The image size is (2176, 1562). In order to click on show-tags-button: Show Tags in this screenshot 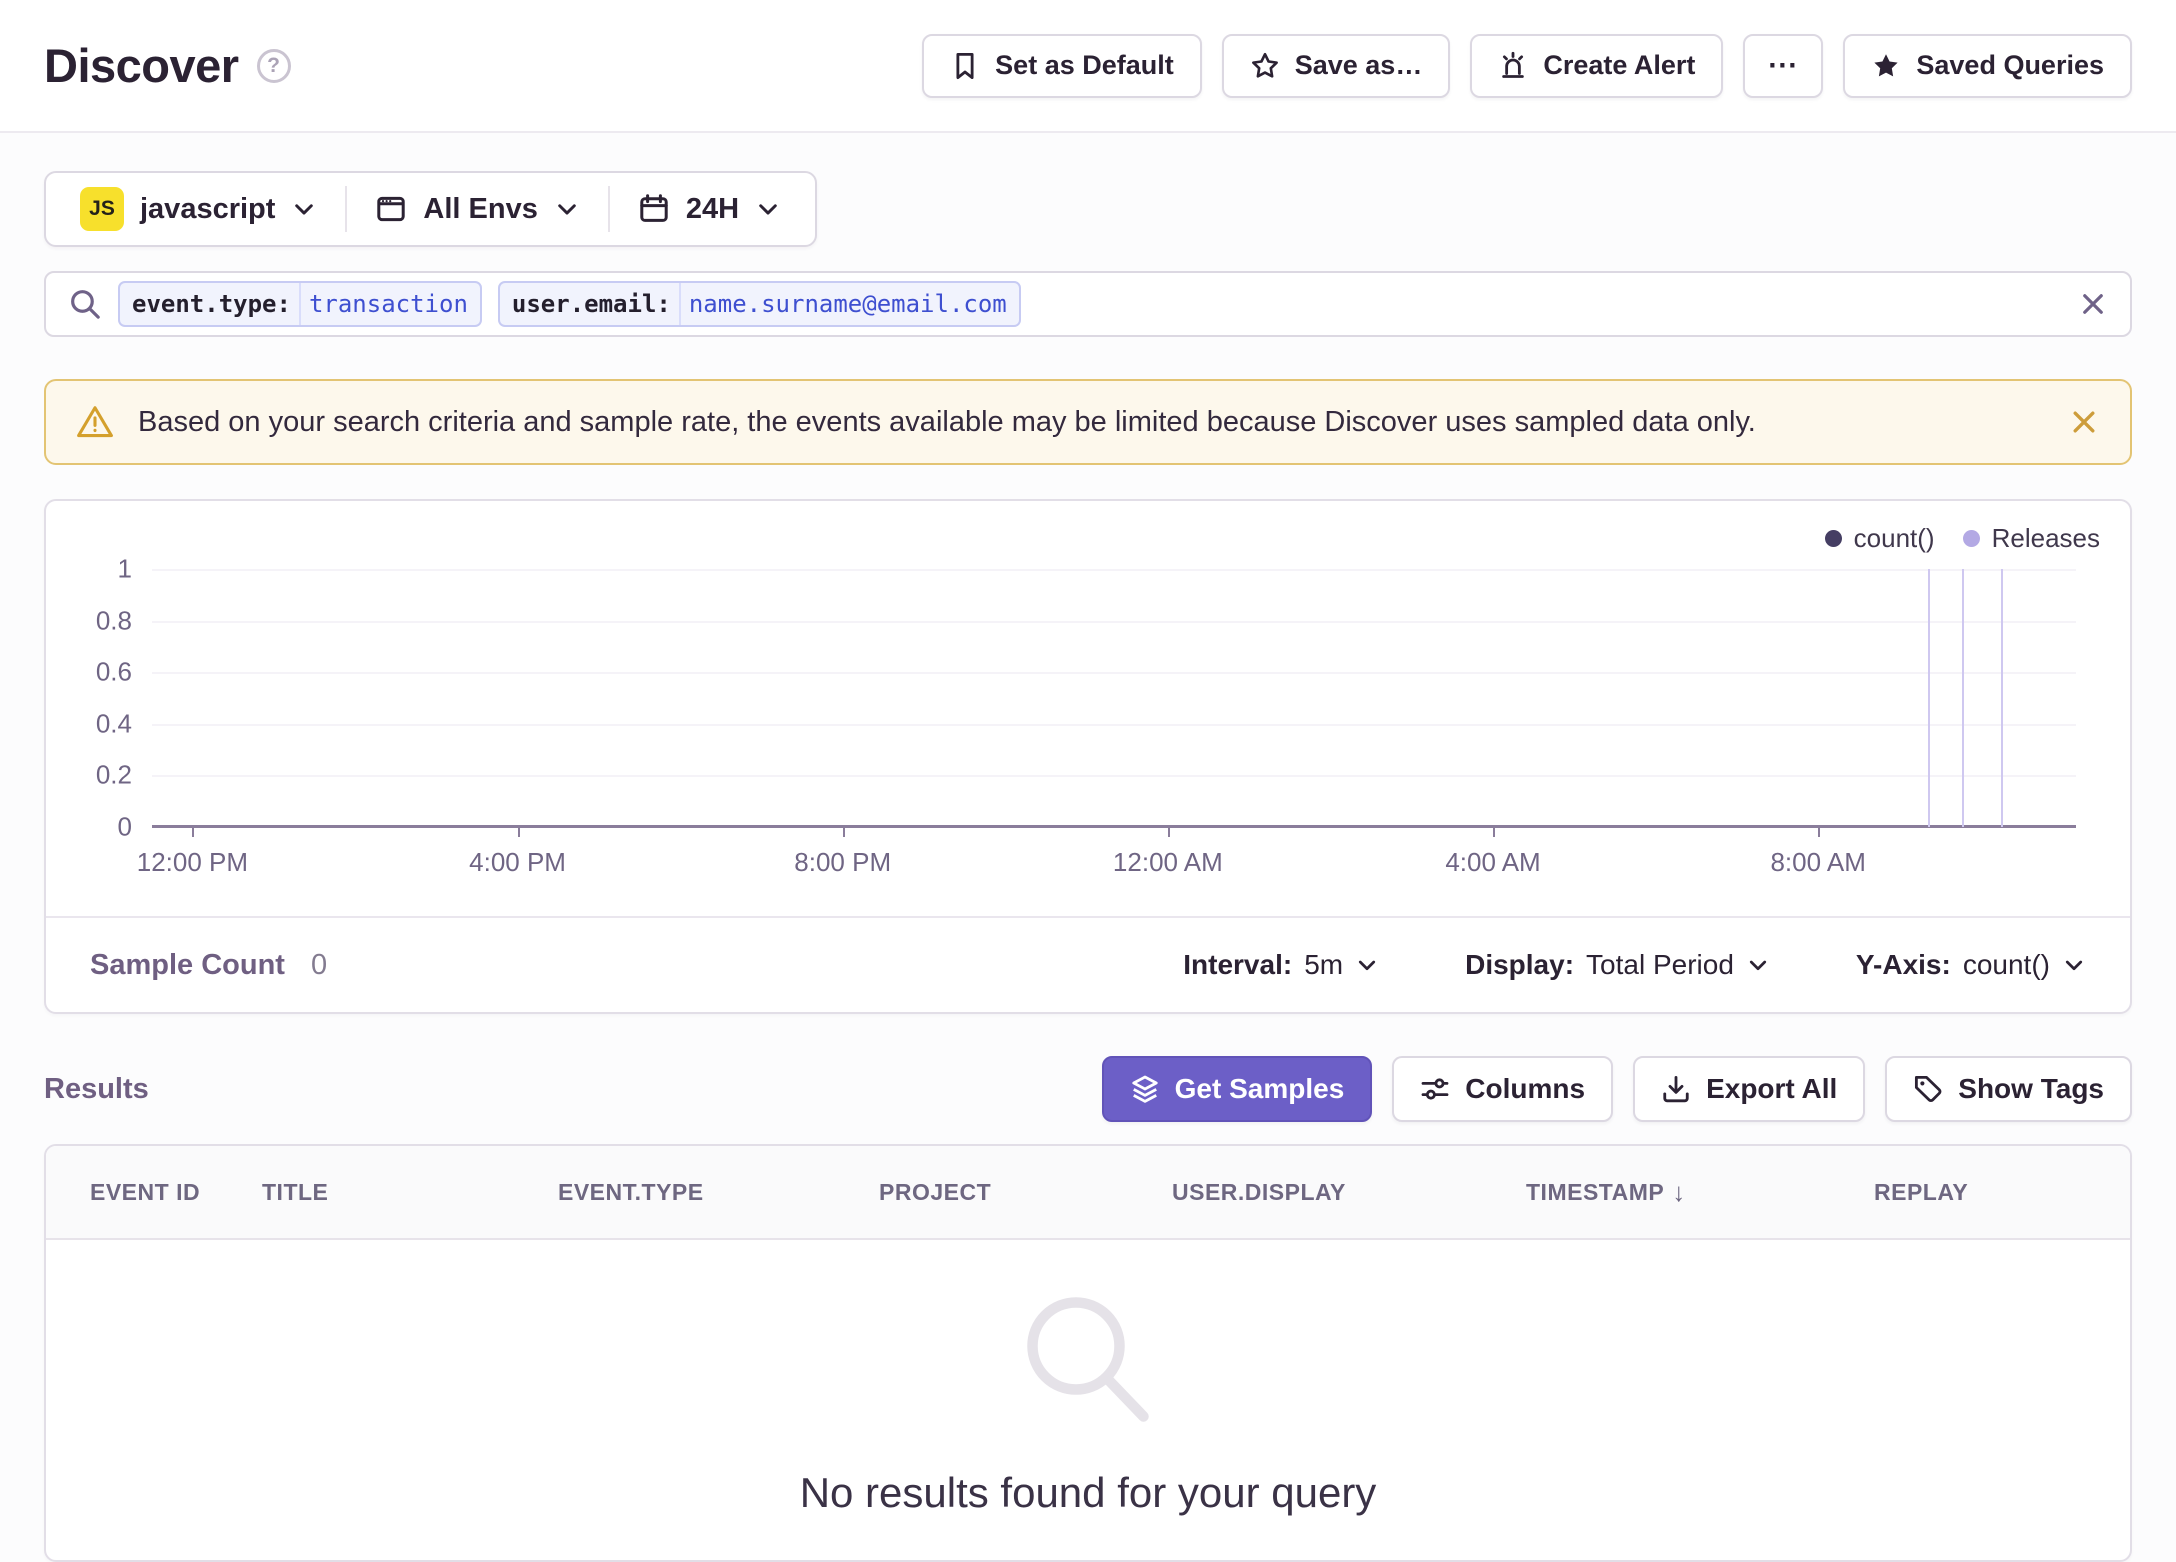, I will do `click(2008, 1089)`.